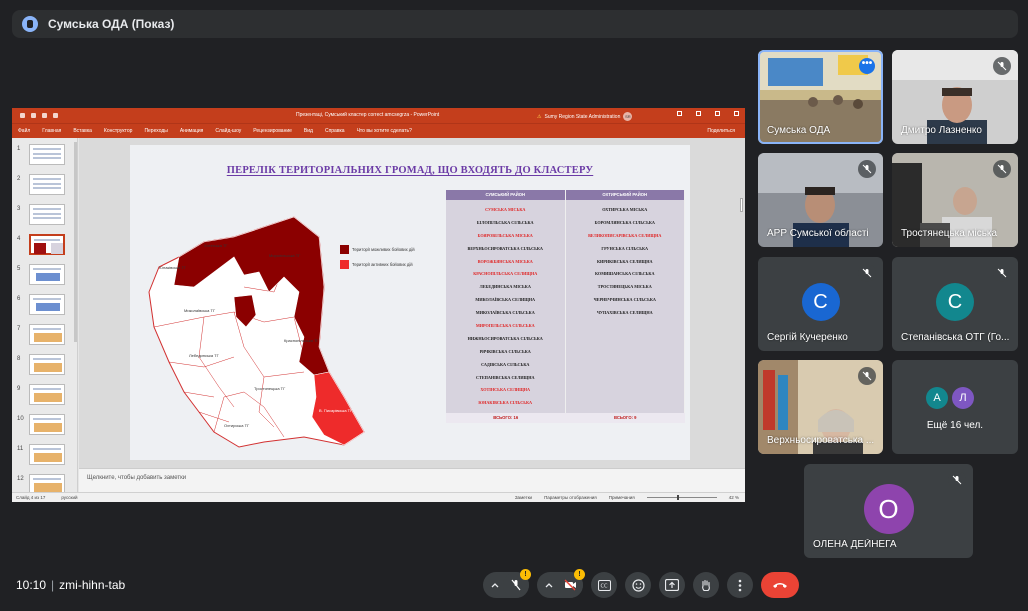  What do you see at coordinates (82, 131) in the screenshot?
I see `tab-insert: Вставка` at bounding box center [82, 131].